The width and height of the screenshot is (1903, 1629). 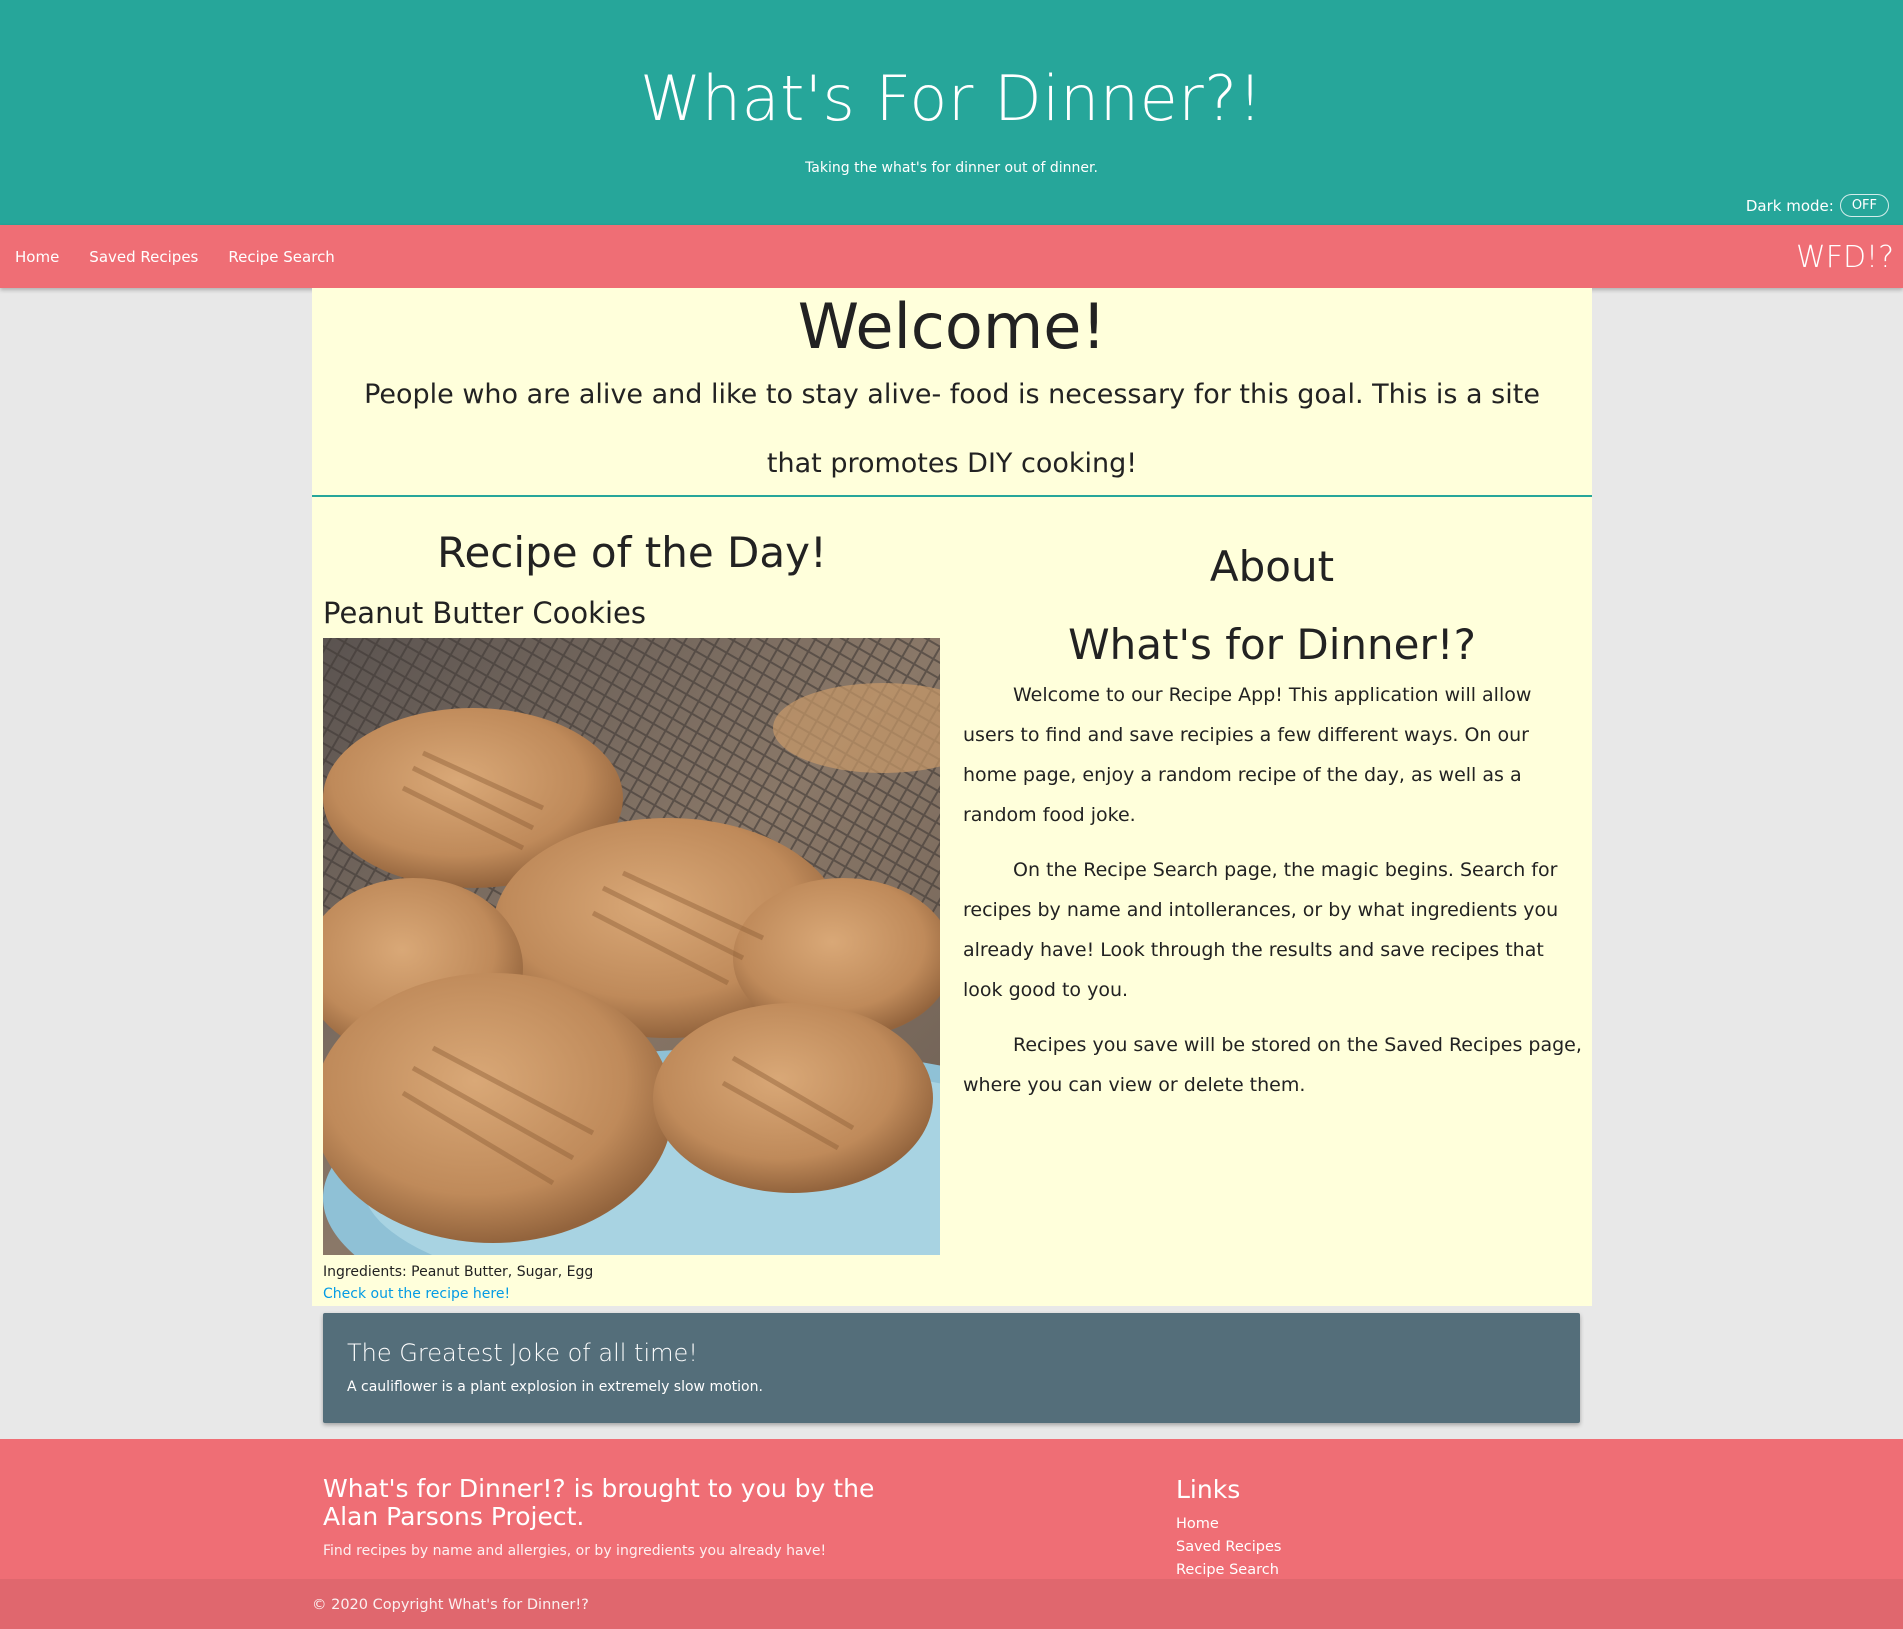 What do you see at coordinates (951, 98) in the screenshot?
I see `site-title: What's For Dinner?!` at bounding box center [951, 98].